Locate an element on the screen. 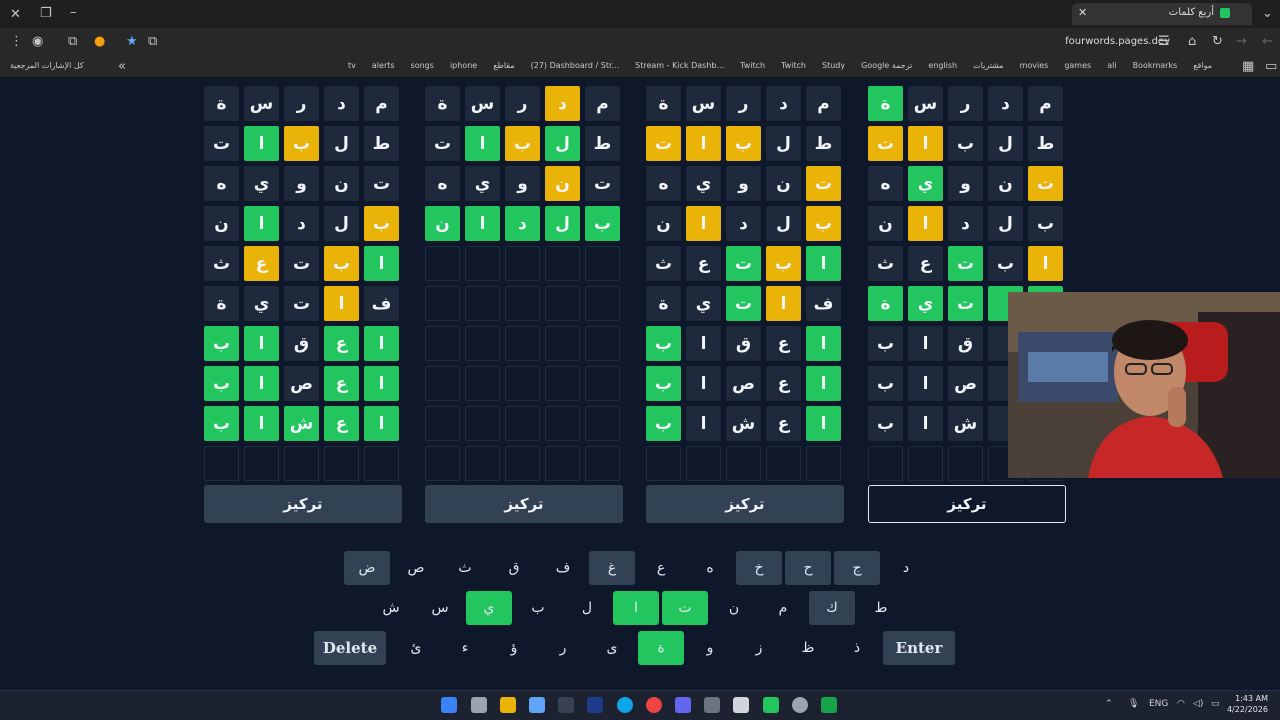 The width and height of the screenshot is (1280, 720). battery-icon: ▭ is located at coordinates (1215, 704).